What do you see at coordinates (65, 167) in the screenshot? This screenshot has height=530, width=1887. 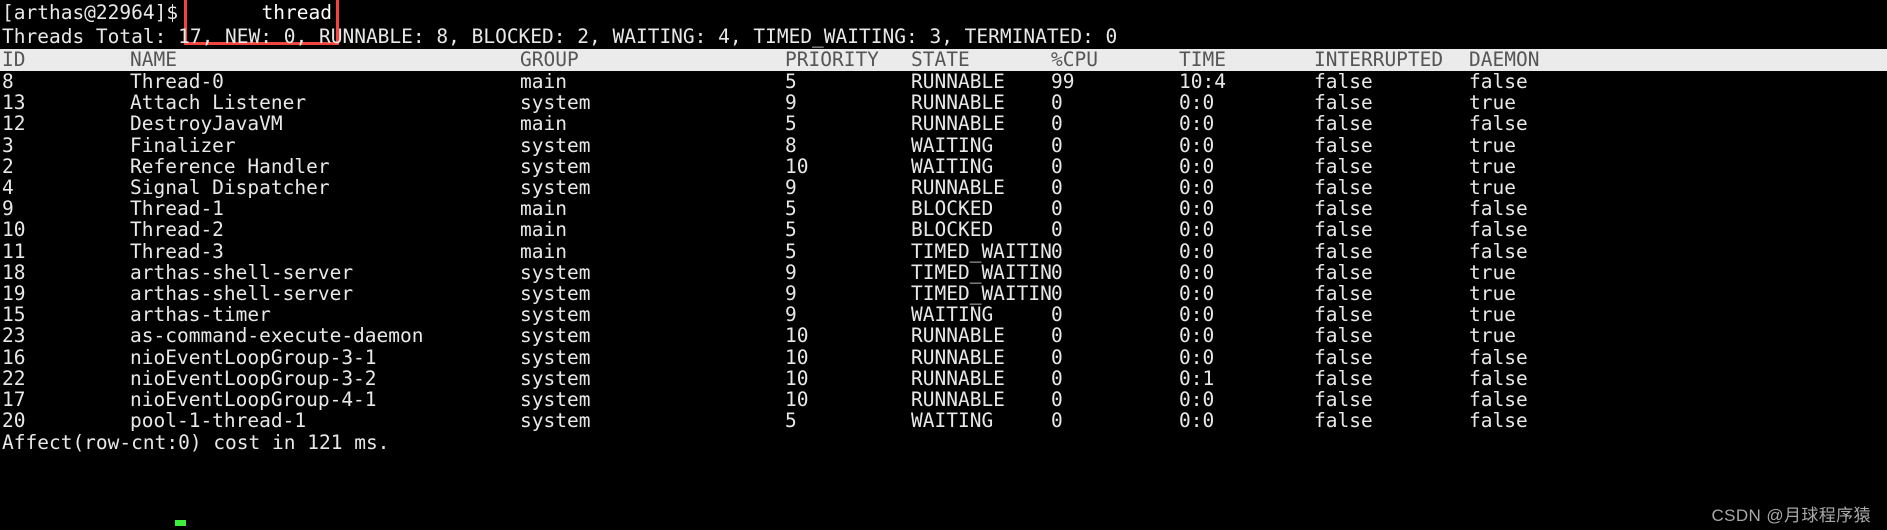 I see `cell-id: 2` at bounding box center [65, 167].